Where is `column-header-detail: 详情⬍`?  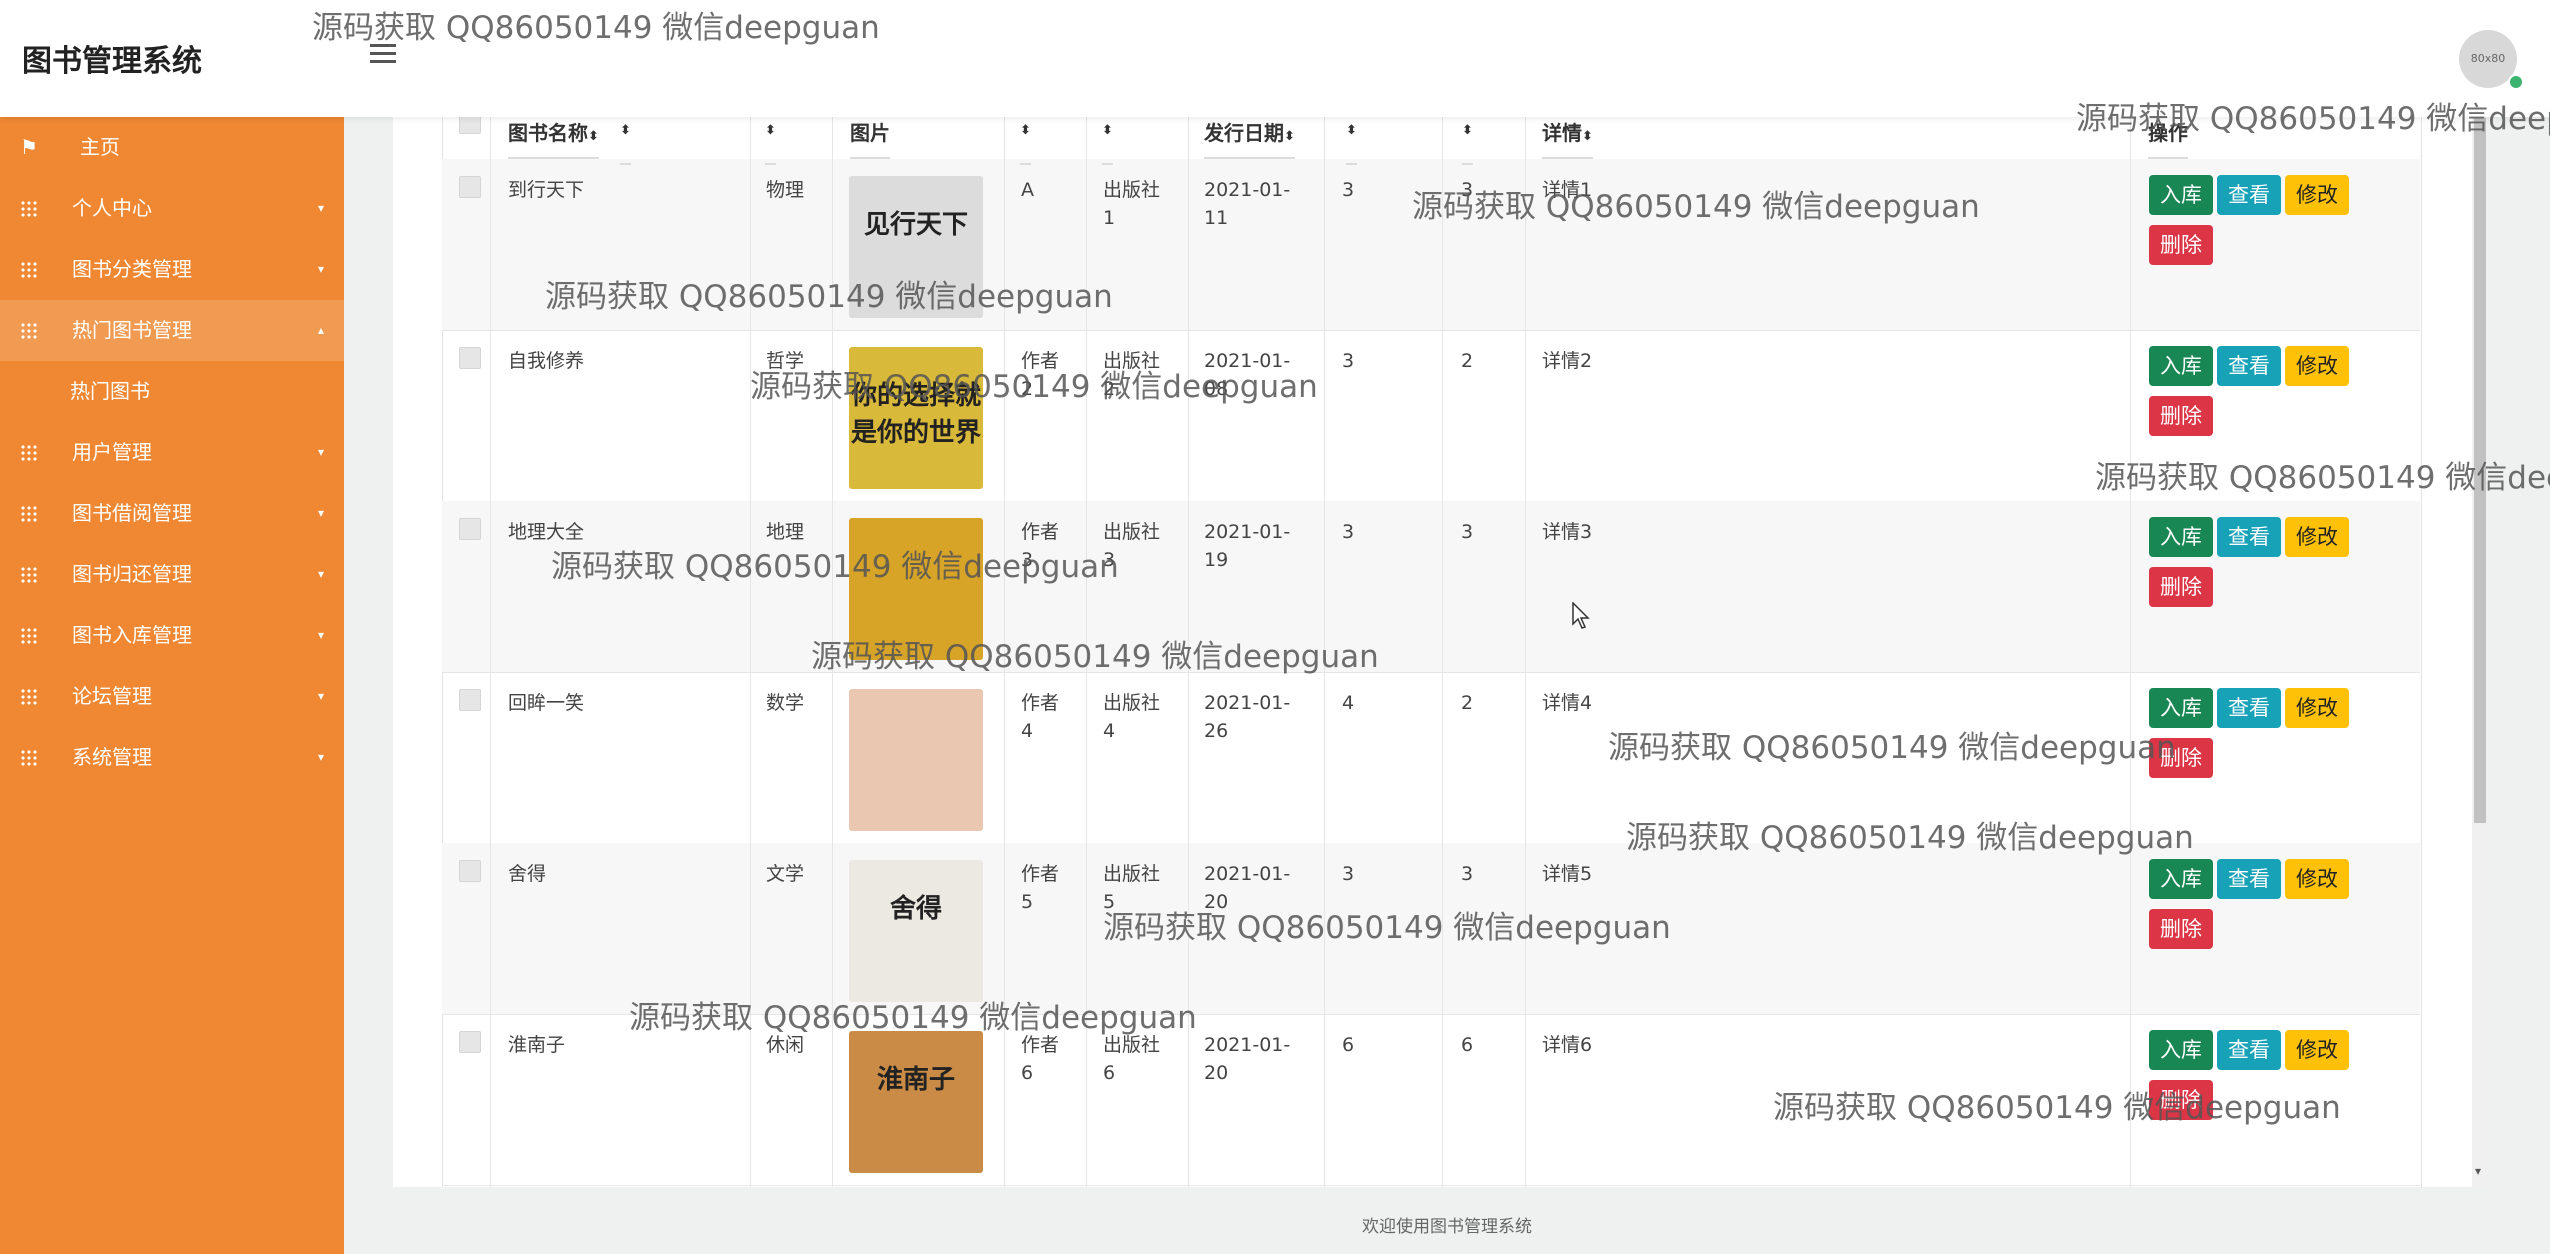
column-header-detail: 详情⬍ is located at coordinates (1567, 138).